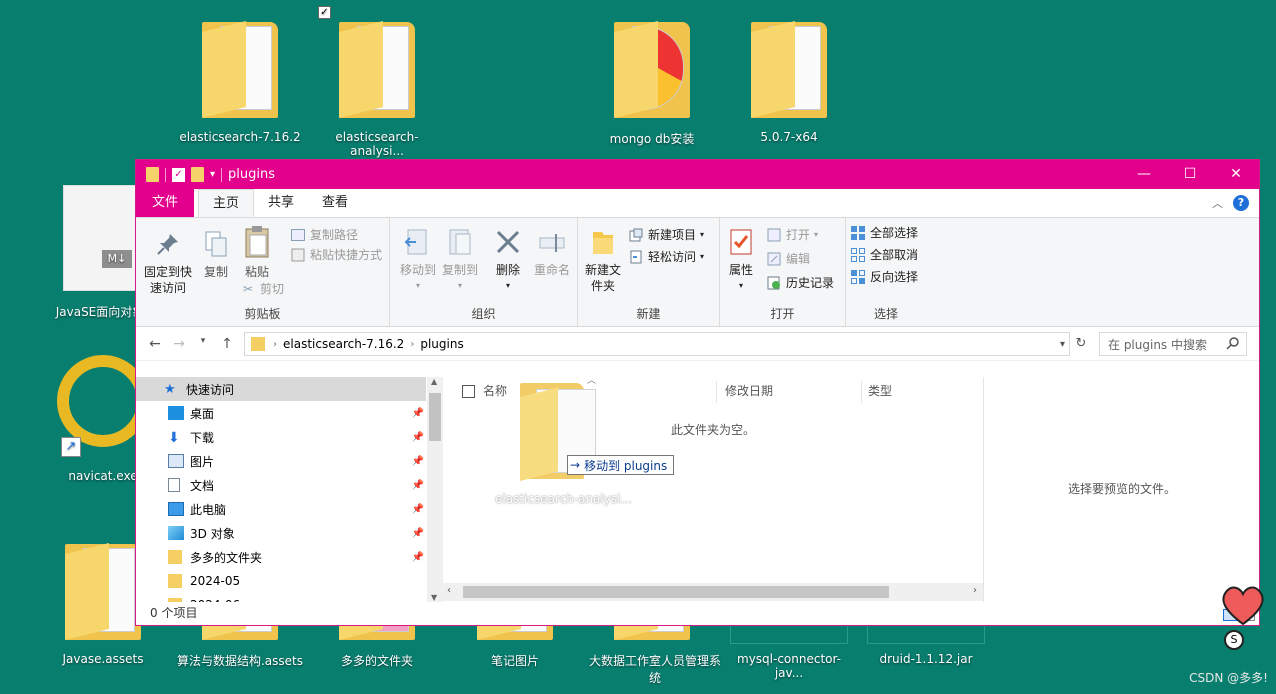  What do you see at coordinates (281, 597) in the screenshot?
I see `nav-item-2024-06: 2024-06` at bounding box center [281, 597].